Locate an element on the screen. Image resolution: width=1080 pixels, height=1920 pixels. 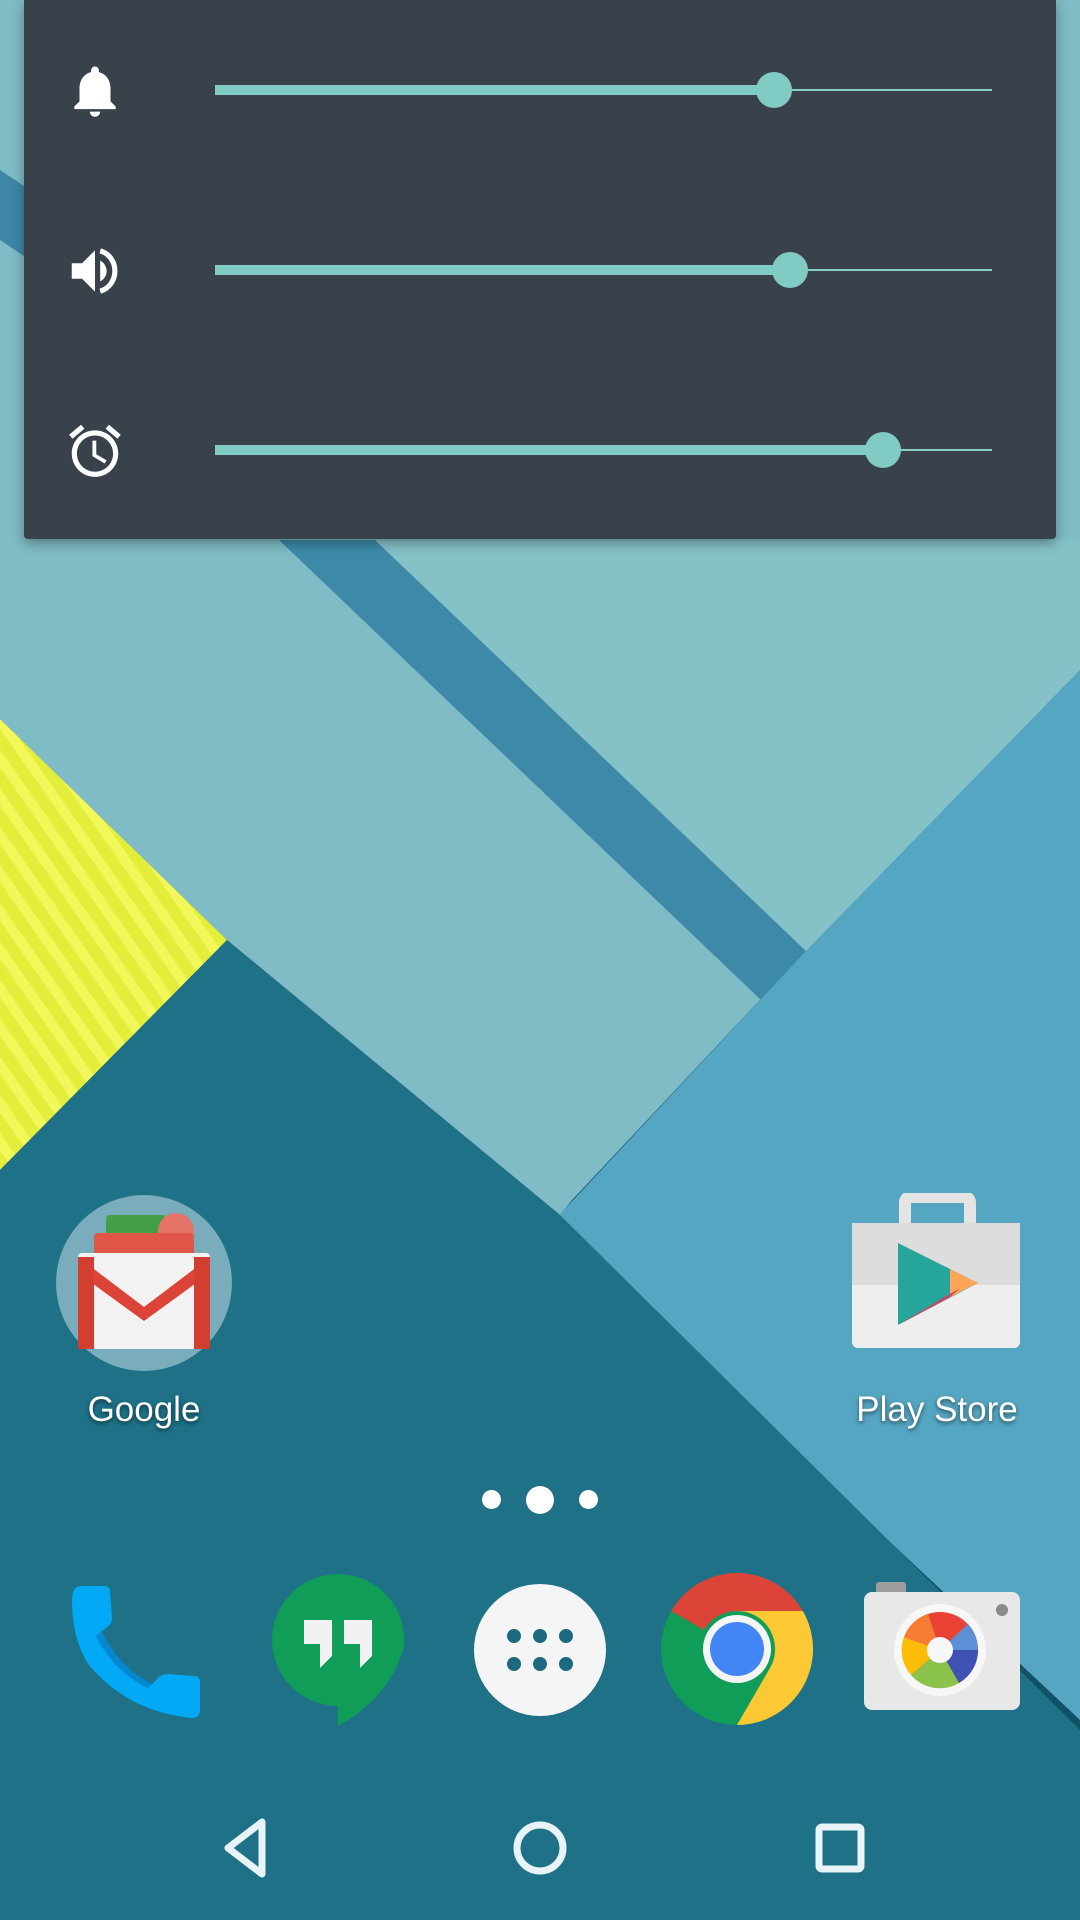
media-volume-row is located at coordinates (540, 270).